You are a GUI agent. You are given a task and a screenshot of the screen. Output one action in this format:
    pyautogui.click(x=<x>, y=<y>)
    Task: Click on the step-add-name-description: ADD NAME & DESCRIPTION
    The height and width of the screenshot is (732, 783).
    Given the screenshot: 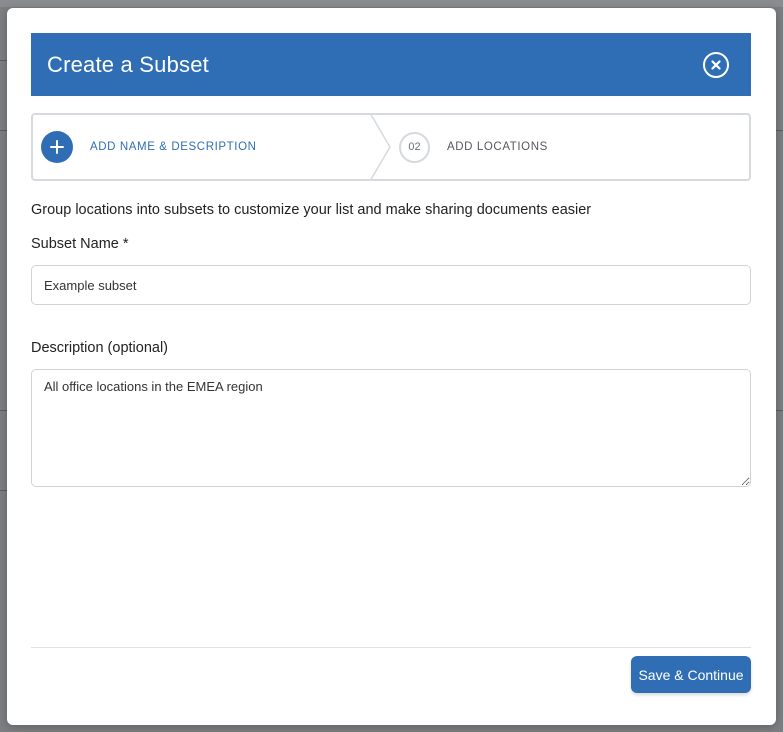 What is the action you would take?
    pyautogui.click(x=149, y=147)
    